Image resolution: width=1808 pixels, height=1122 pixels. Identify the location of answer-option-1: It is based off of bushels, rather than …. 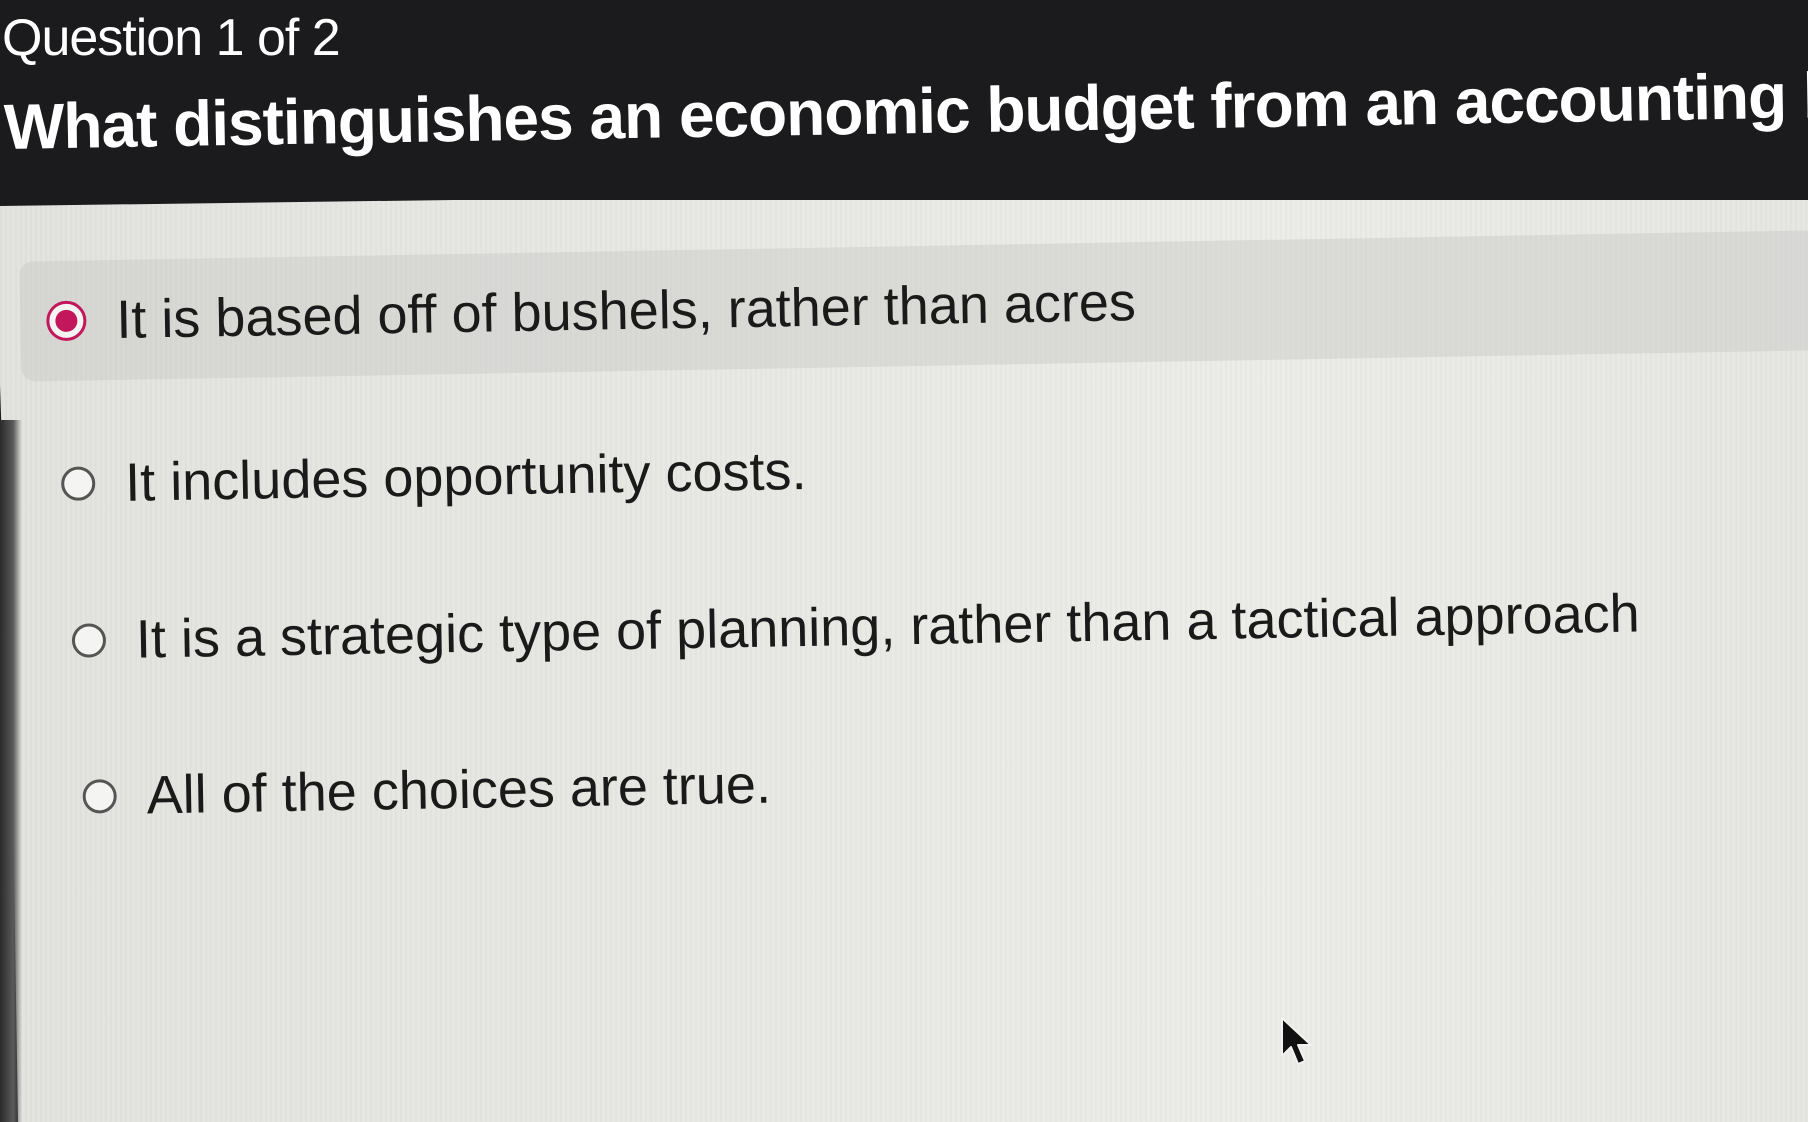
(913, 306).